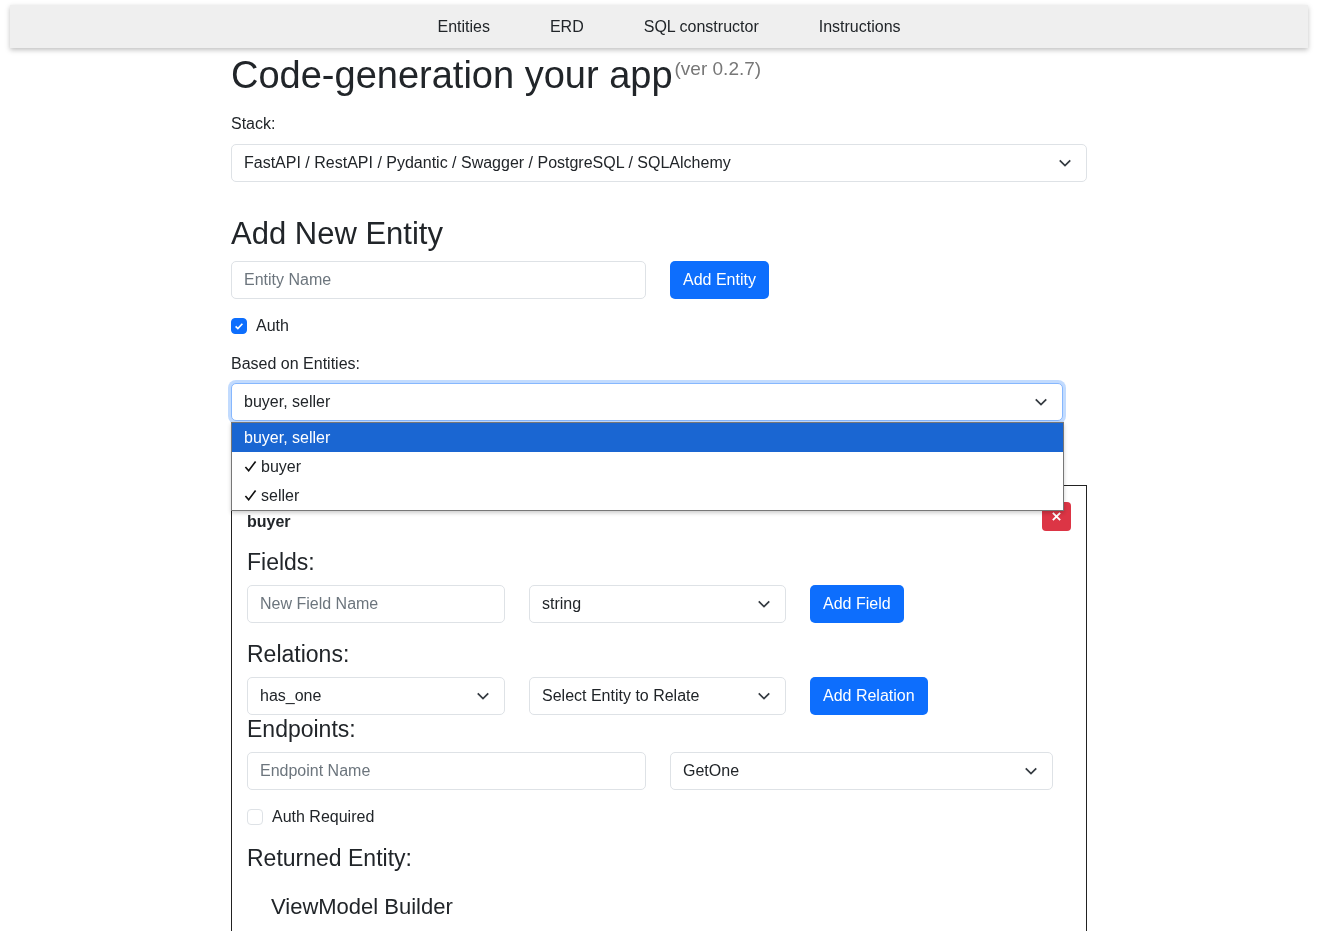 This screenshot has height=931, width=1324. I want to click on fields-heading: Fields:, so click(281, 562).